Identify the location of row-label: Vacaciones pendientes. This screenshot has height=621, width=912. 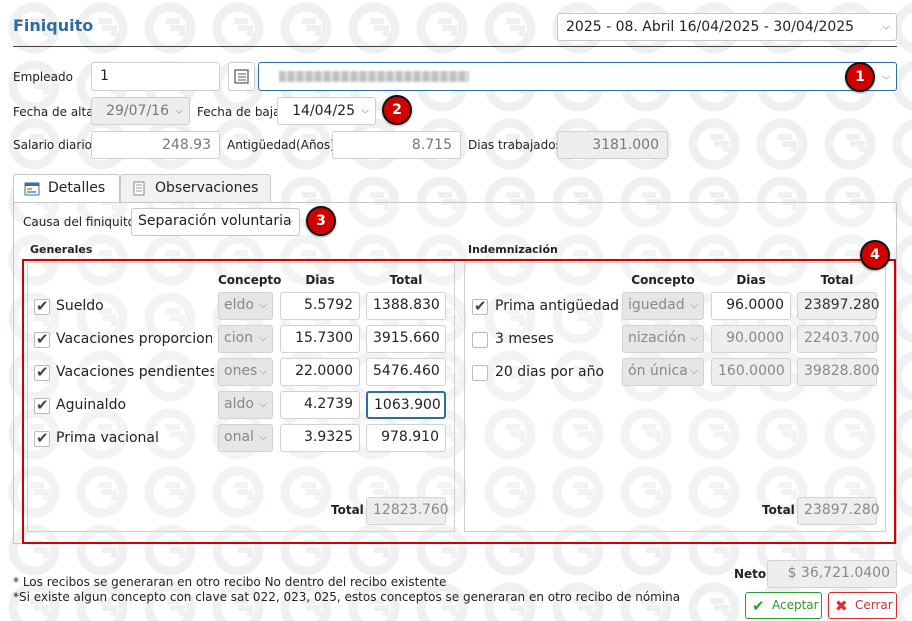
(135, 372).